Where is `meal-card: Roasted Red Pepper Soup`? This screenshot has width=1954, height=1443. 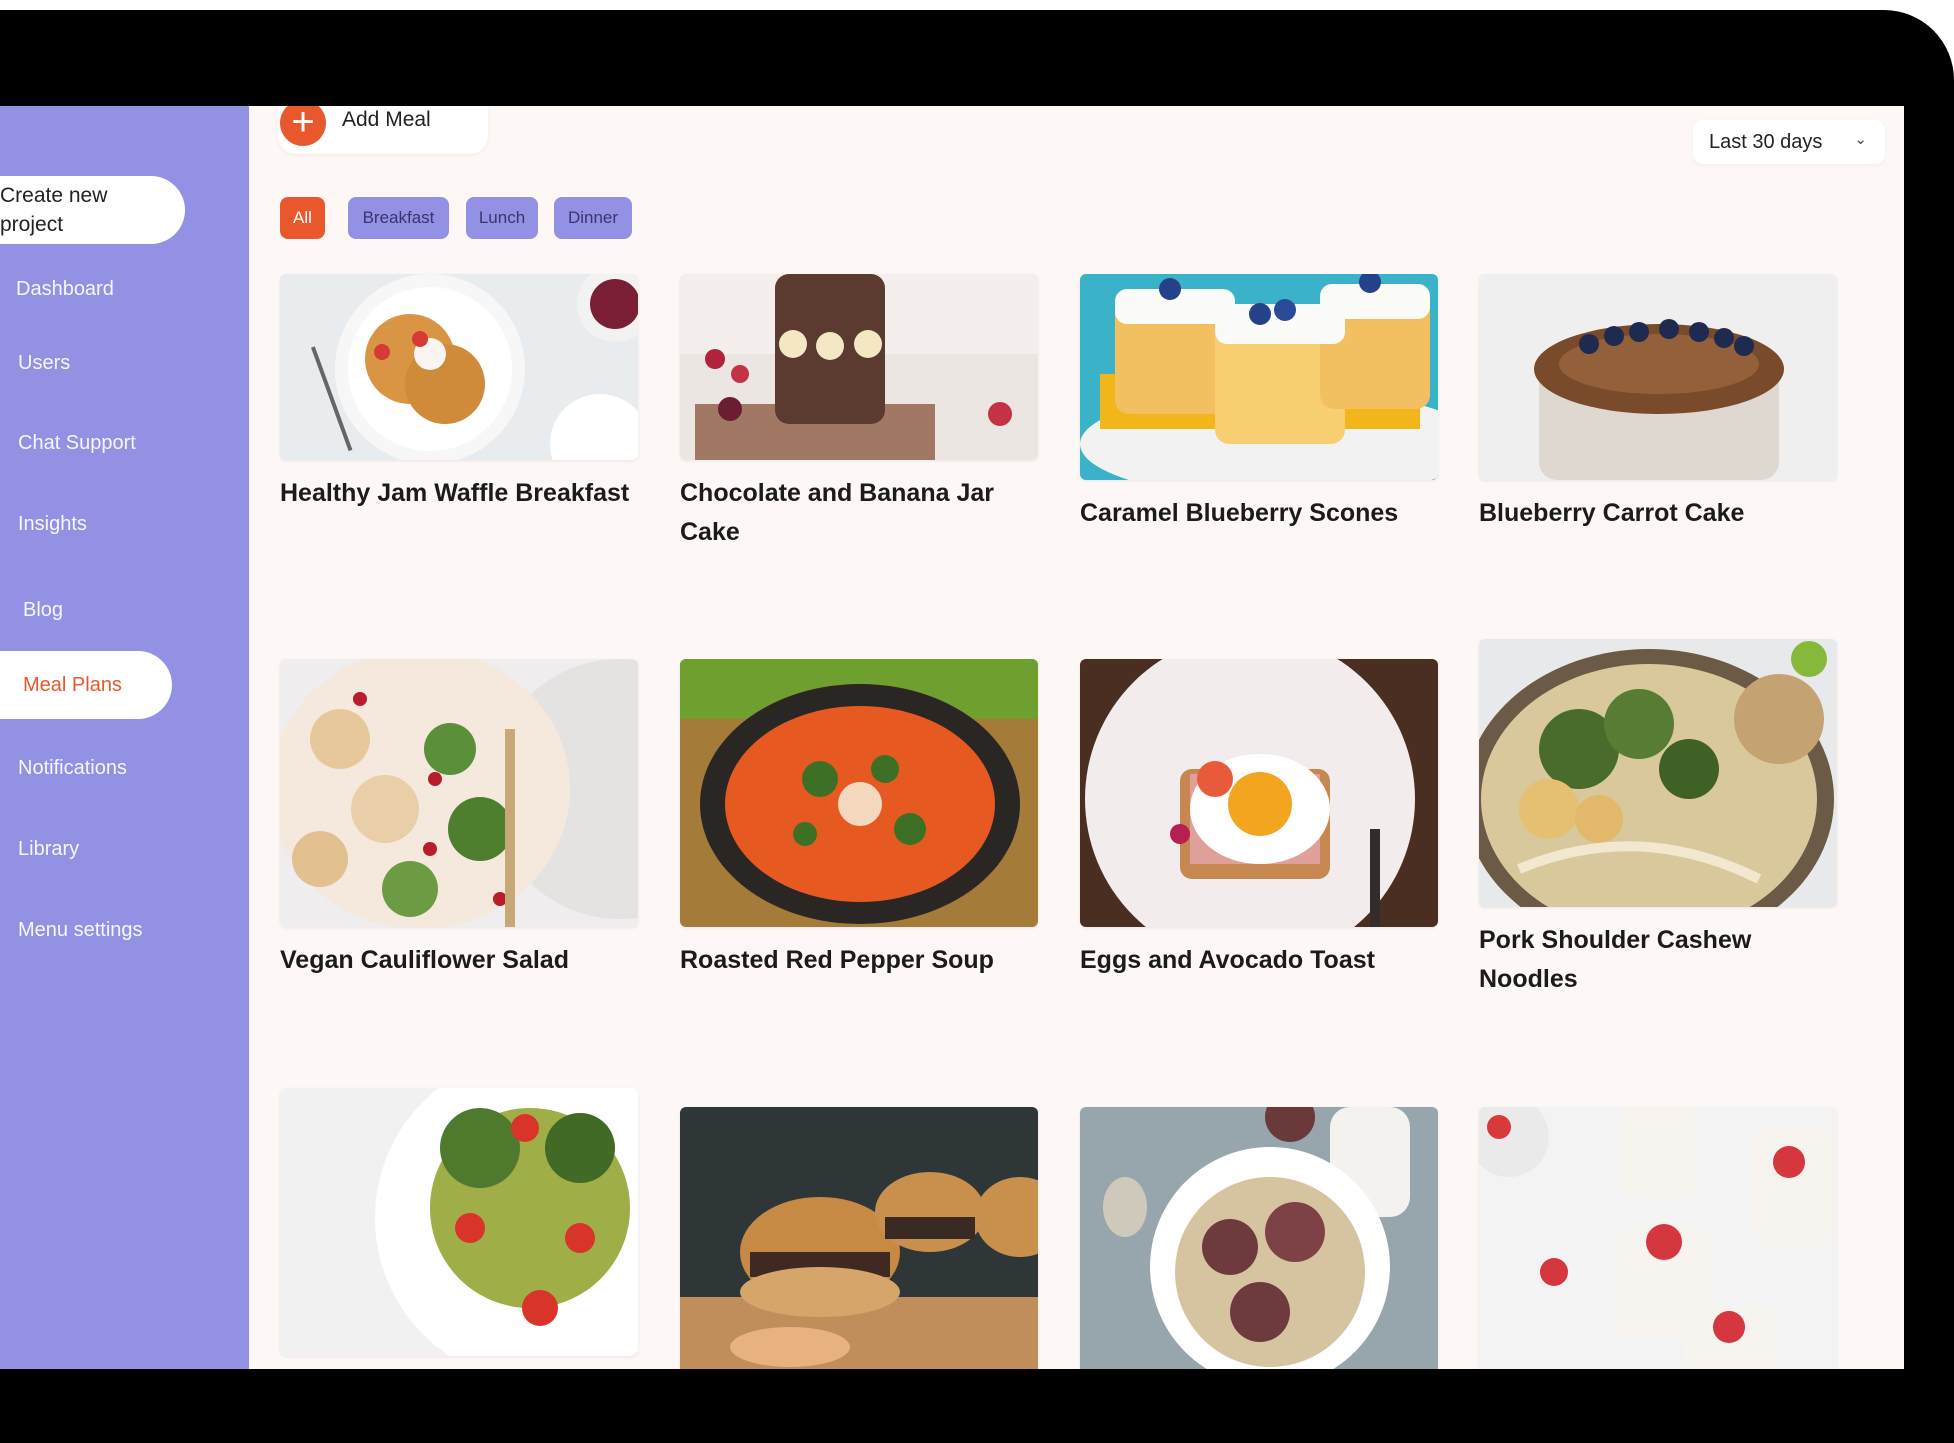
meal-card: Roasted Red Pepper Soup is located at coordinates (859, 819).